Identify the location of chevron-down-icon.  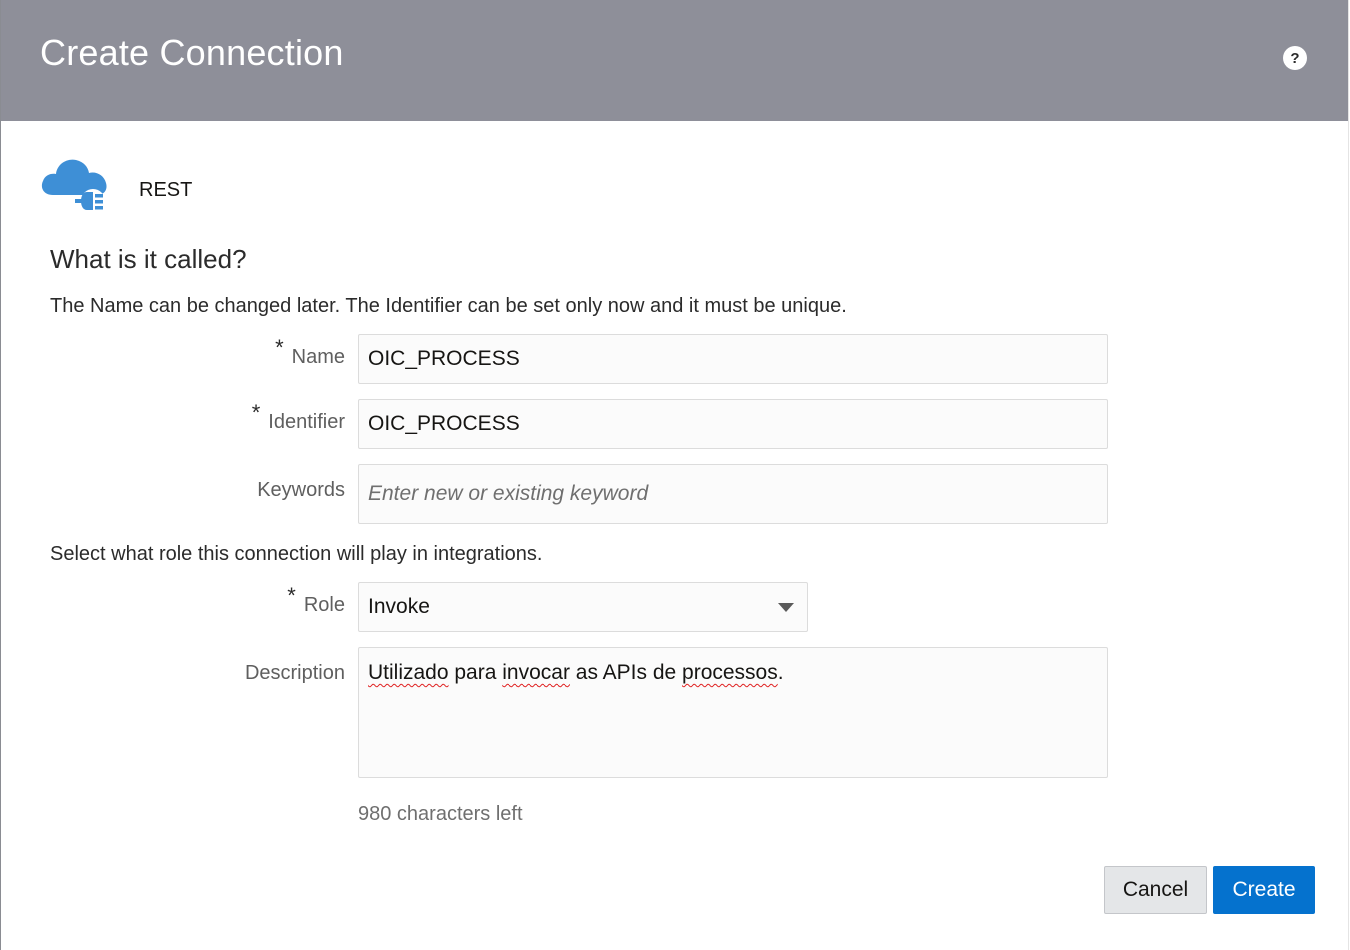
(786, 607).